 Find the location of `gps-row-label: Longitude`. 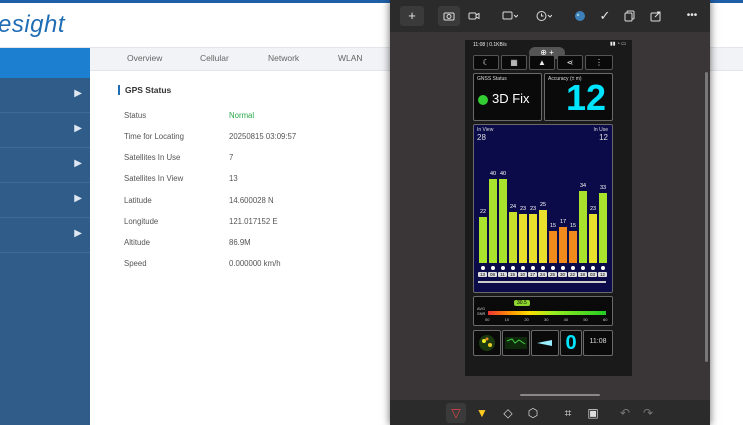

gps-row-label: Longitude is located at coordinates (141, 221).